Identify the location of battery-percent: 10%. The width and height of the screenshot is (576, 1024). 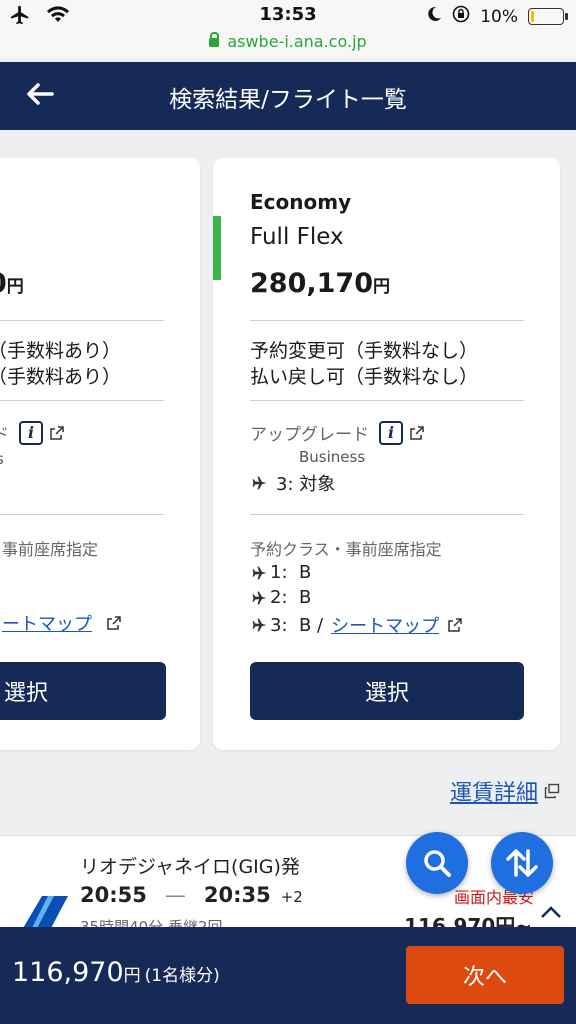
(499, 16).